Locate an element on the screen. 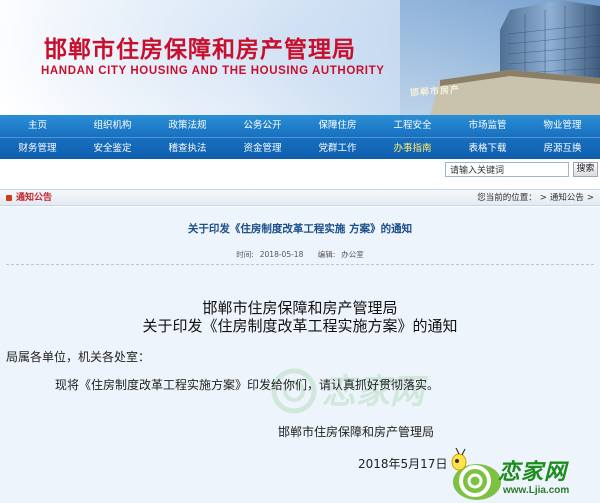 This screenshot has width=600, height=503. document-date: 2018年5月17日 is located at coordinates (403, 464).